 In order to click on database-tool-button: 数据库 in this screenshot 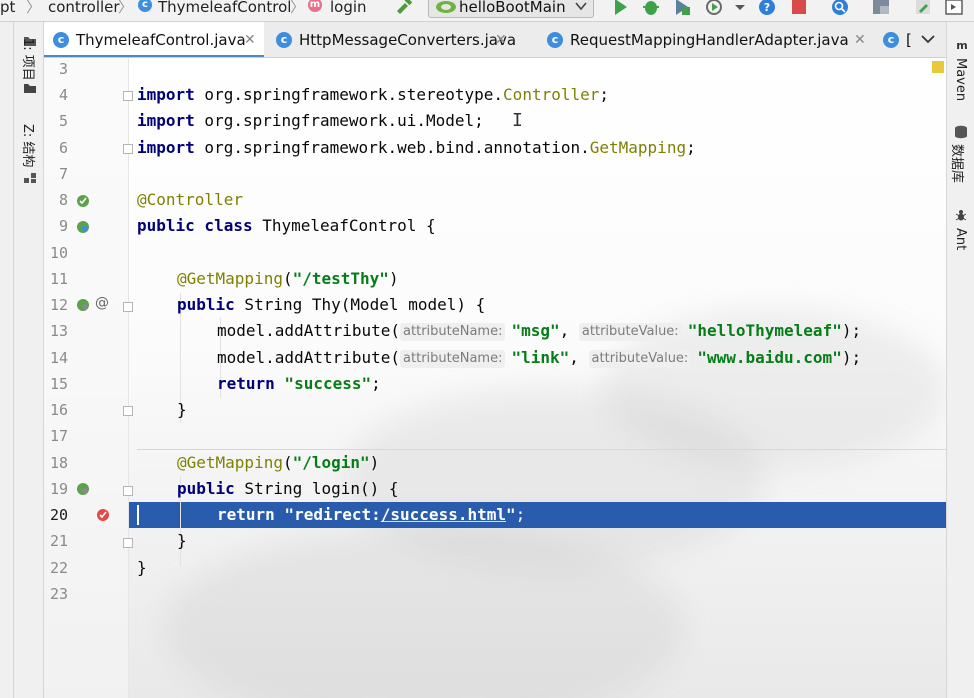, I will do `click(958, 163)`.